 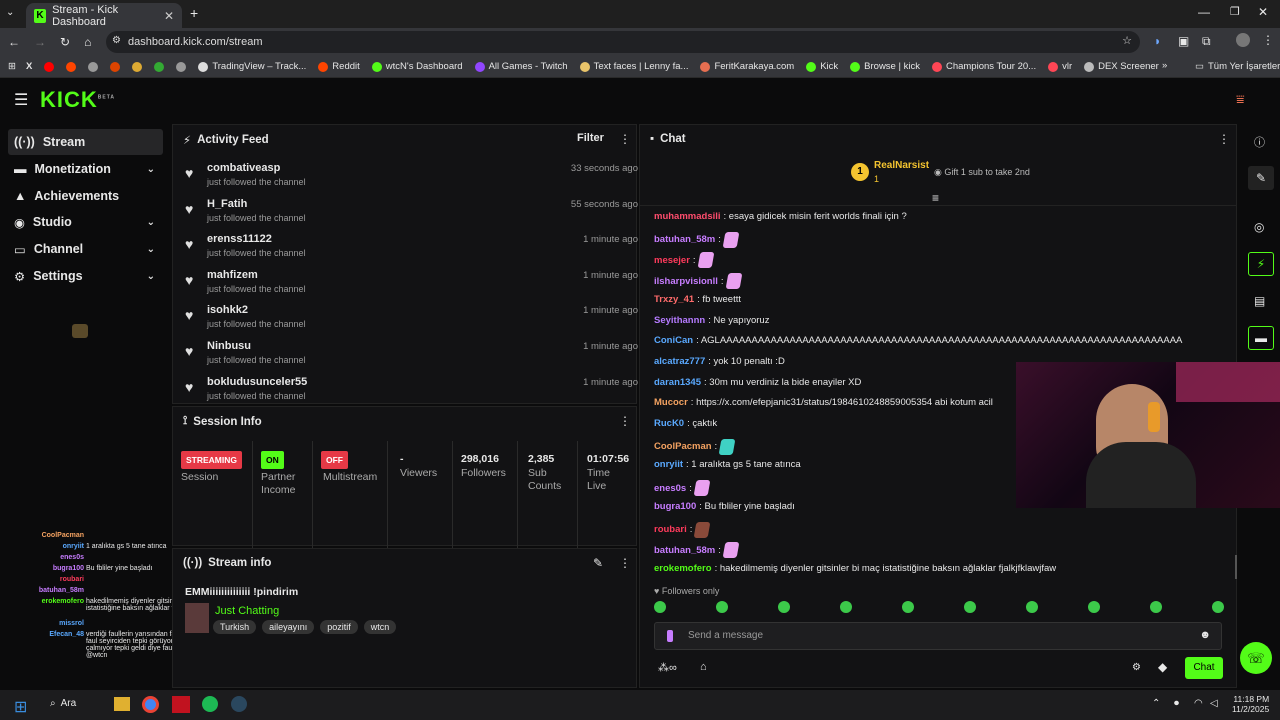 What do you see at coordinates (85, 249) in the screenshot?
I see `sidebar-item-channel: ▭ Channel ⌄` at bounding box center [85, 249].